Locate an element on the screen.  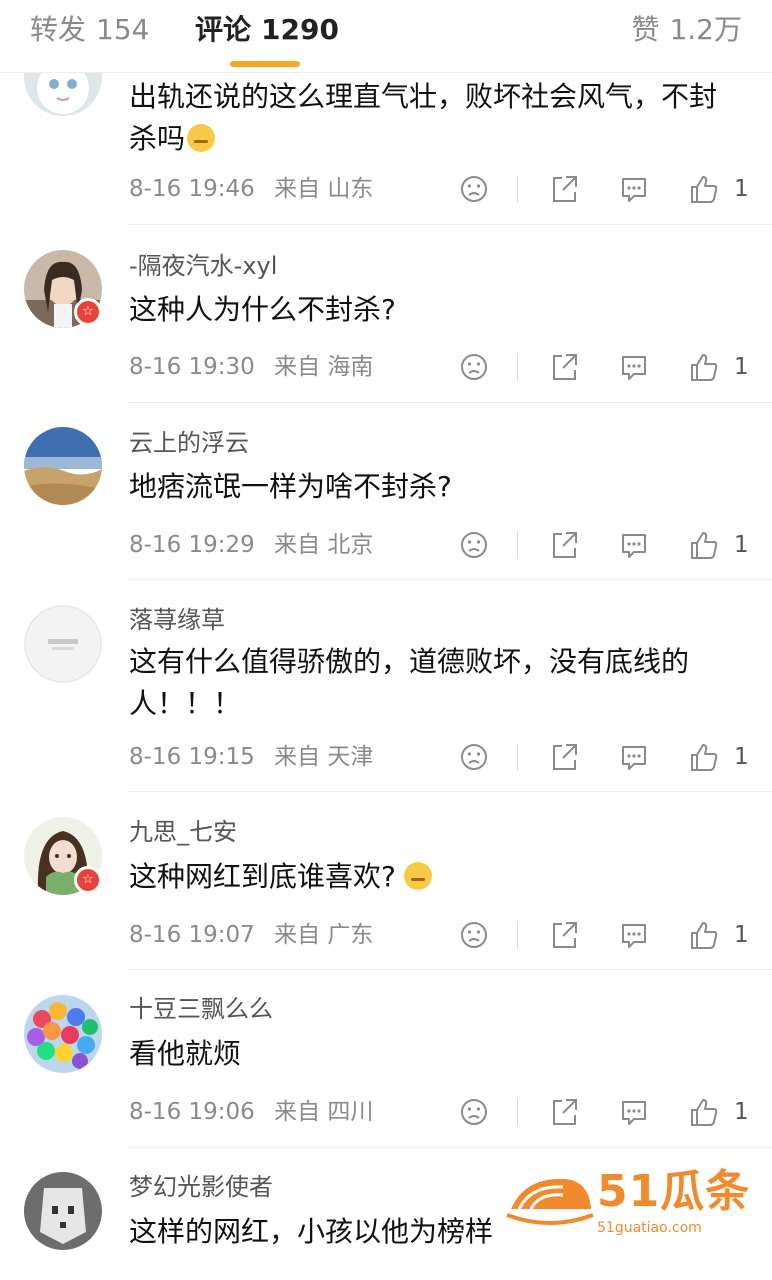
comment-text: 这有什么值得骄傲的，道德败坏，没有底线的人！！！ is located at coordinates (409, 682).